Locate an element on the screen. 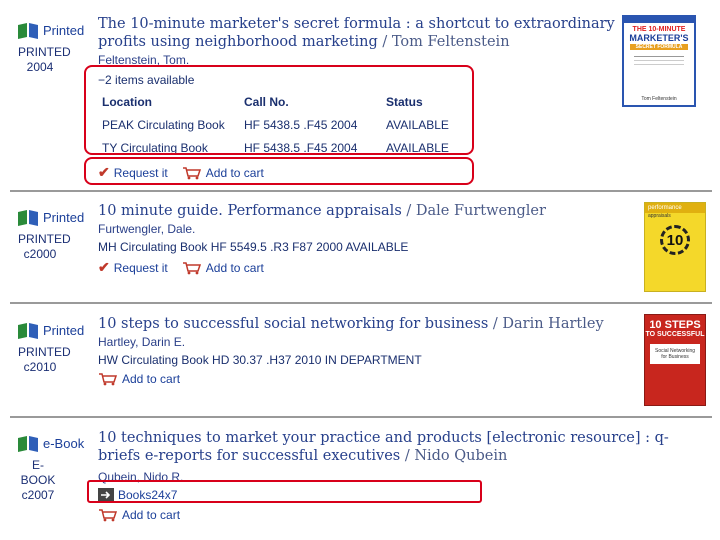 The height and width of the screenshot is (540, 720). location-cell: PEAK Circulating Book is located at coordinates (163, 125).